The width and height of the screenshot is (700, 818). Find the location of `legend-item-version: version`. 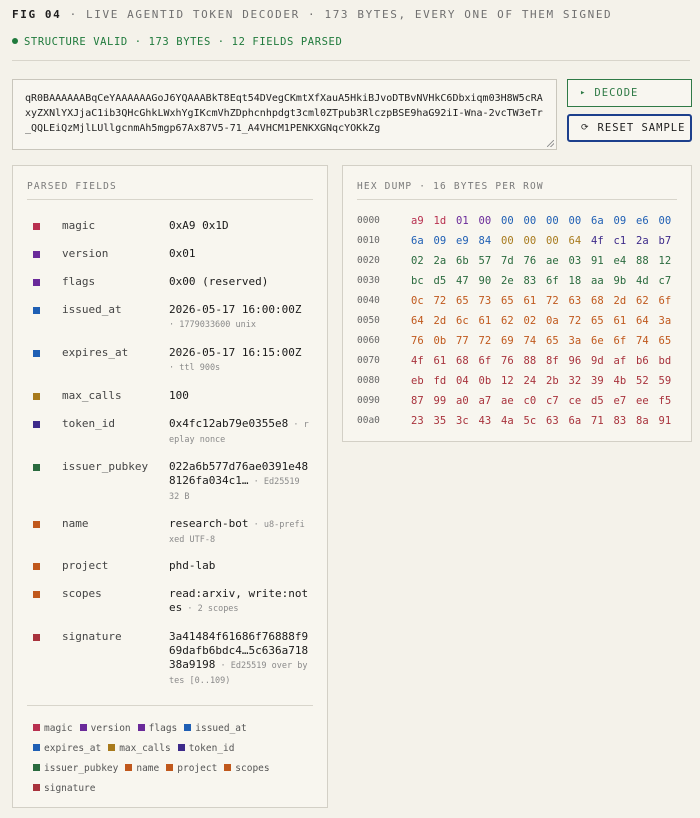

legend-item-version: version is located at coordinates (105, 729).